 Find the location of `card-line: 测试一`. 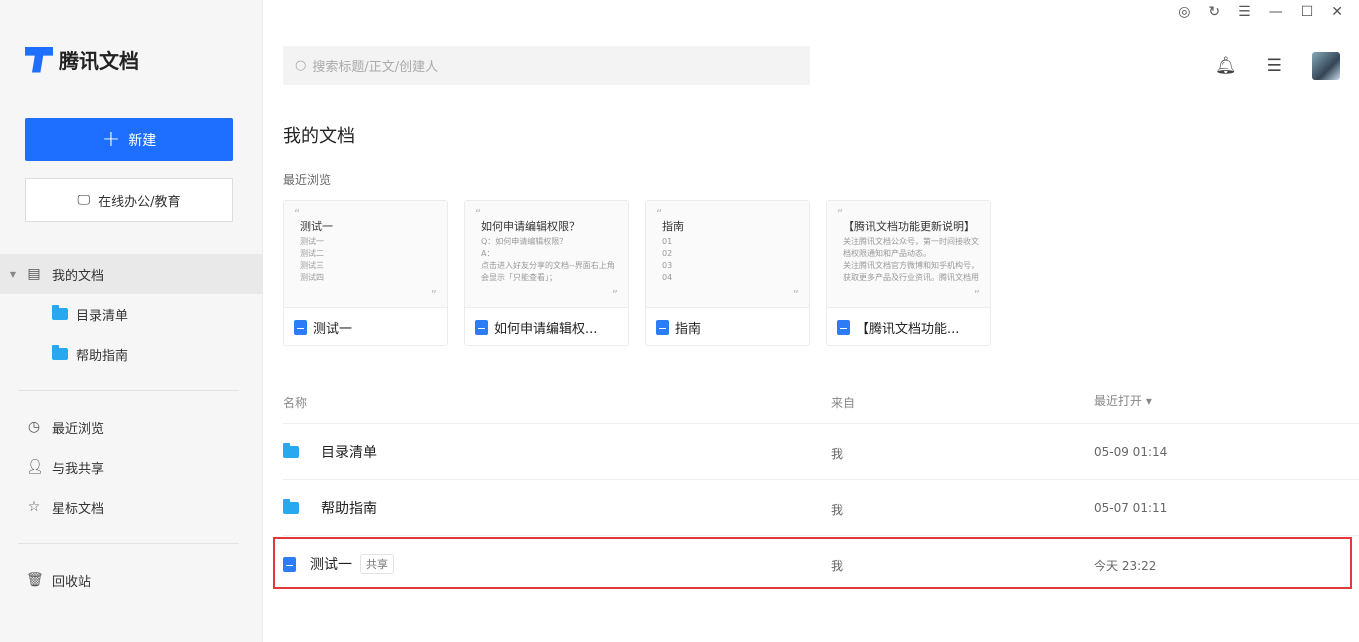

card-line: 测试一 is located at coordinates (312, 241).